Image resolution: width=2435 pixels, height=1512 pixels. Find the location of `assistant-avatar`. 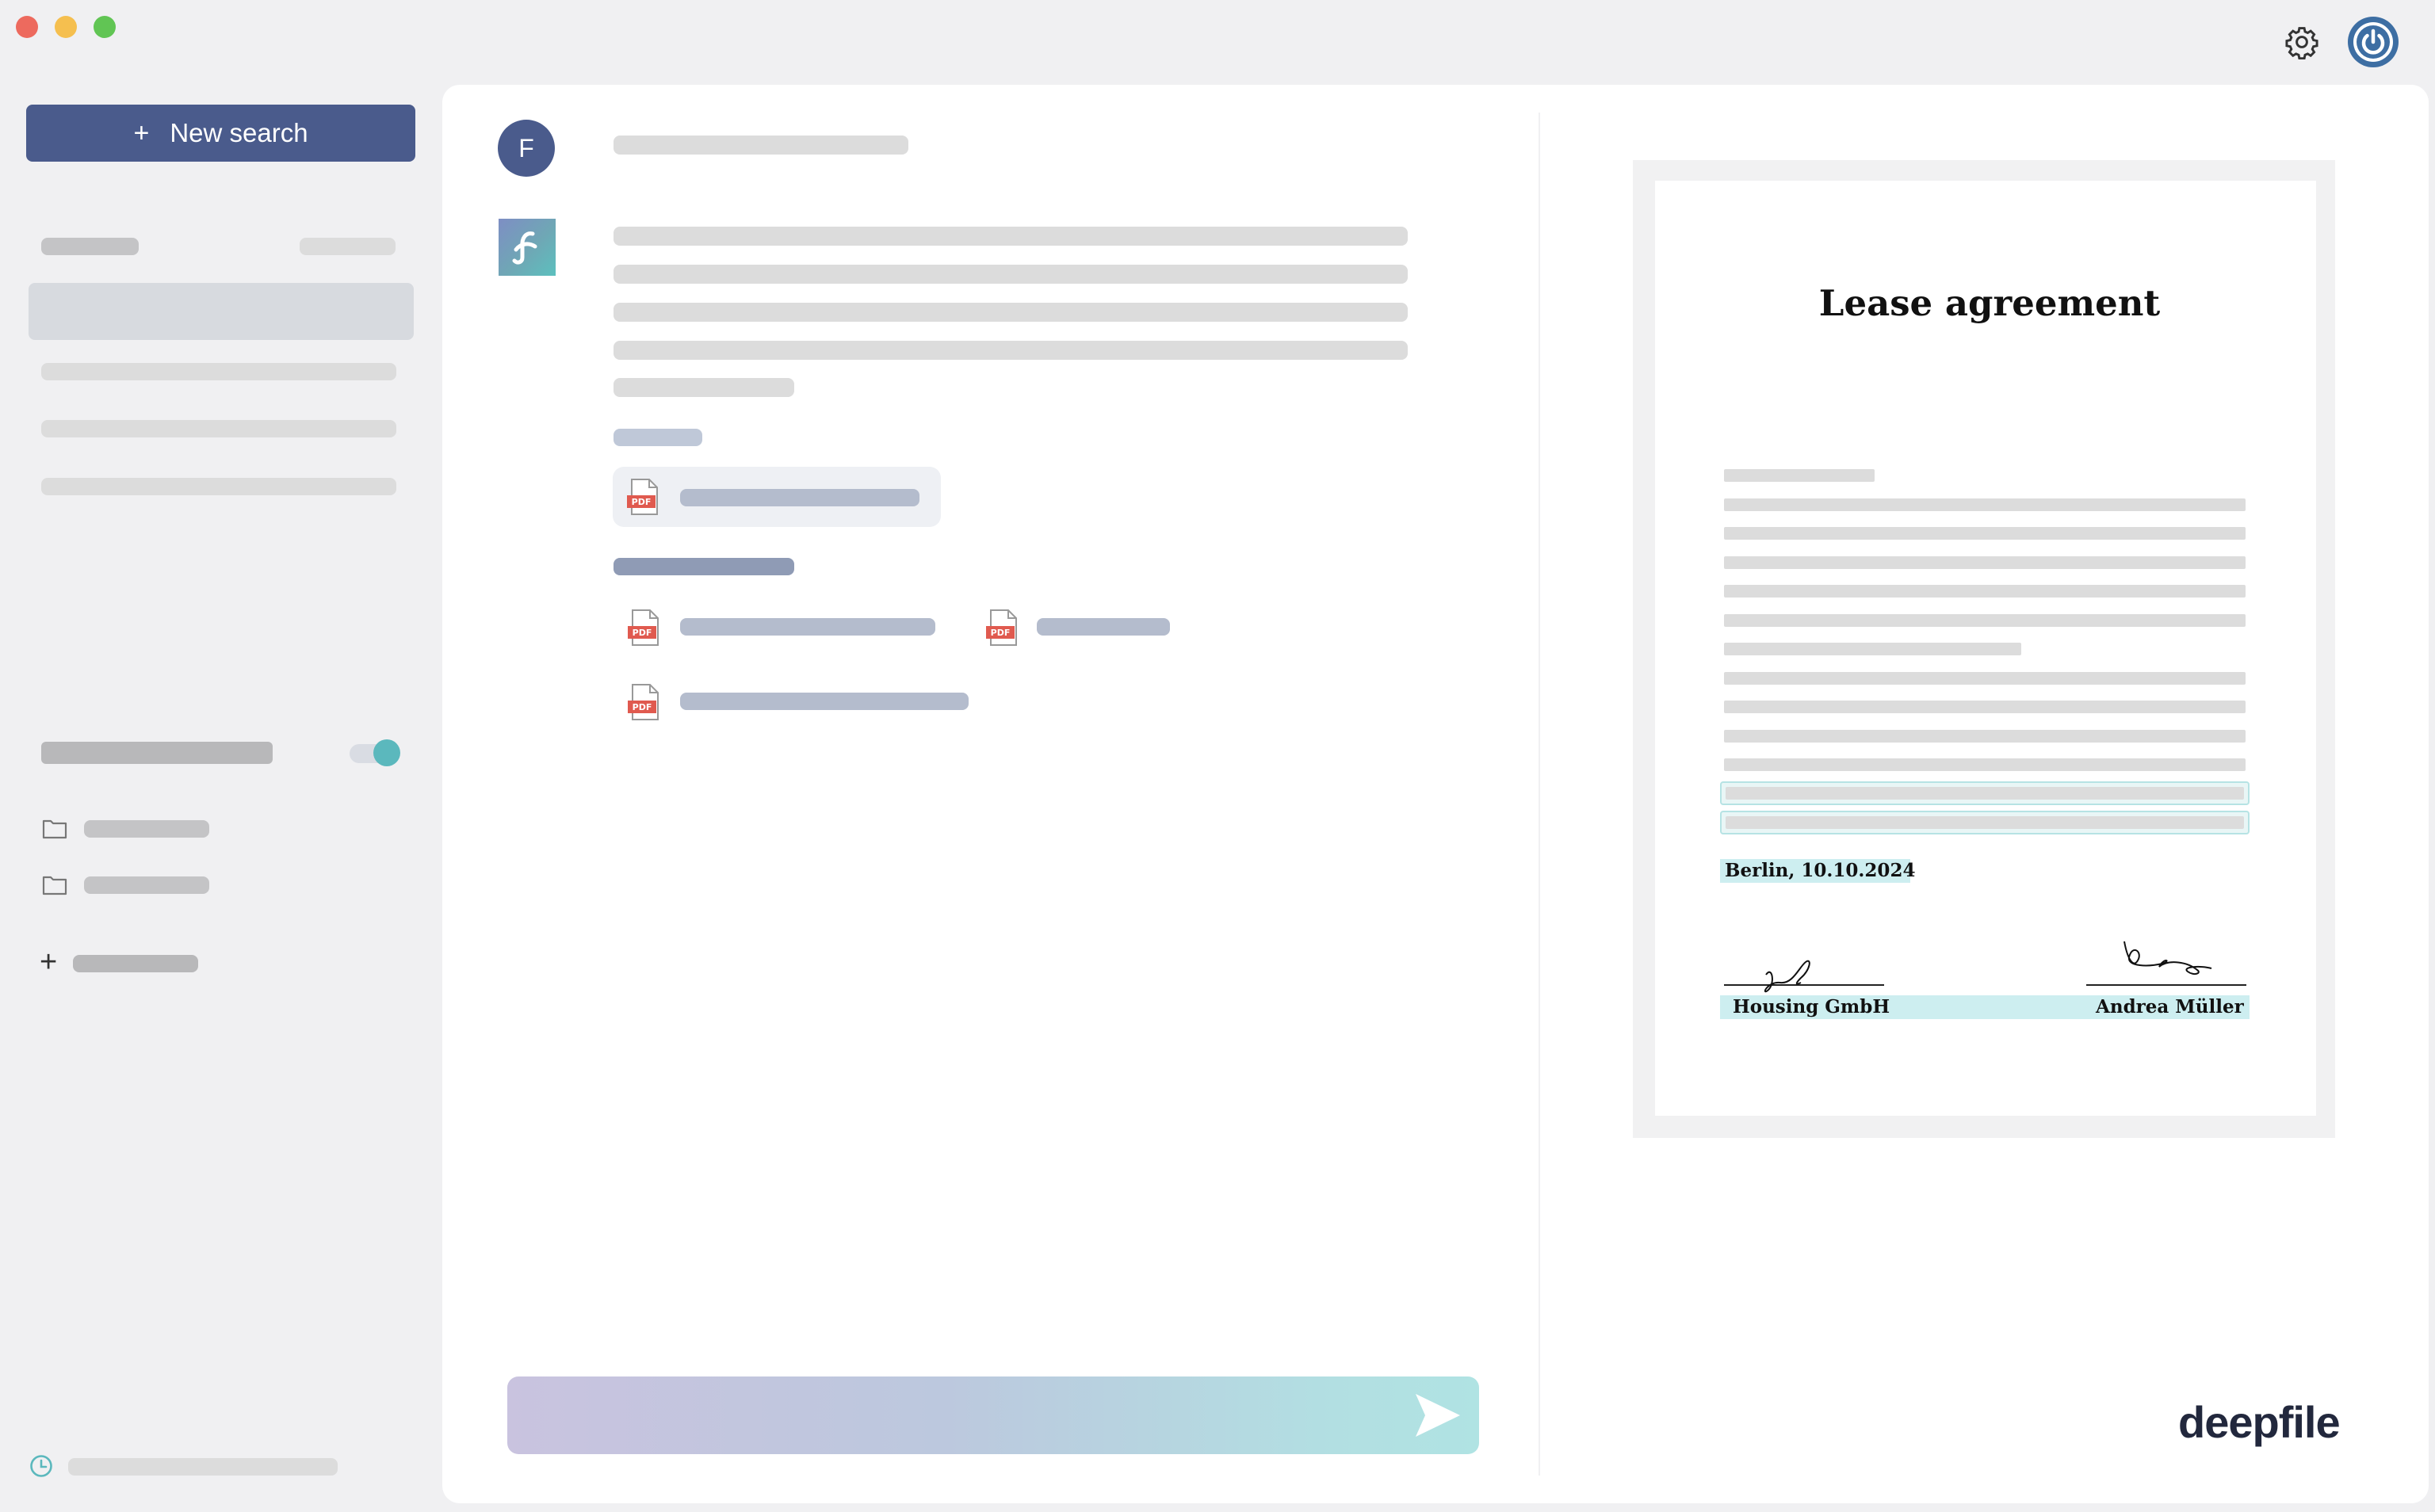

assistant-avatar is located at coordinates (527, 247).